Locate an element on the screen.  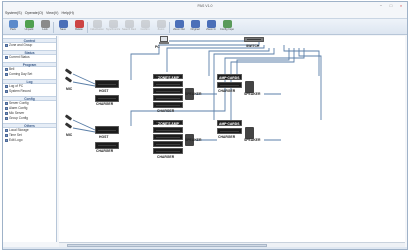
toolbar-label: Confirm is located at coordinates (145, 29).